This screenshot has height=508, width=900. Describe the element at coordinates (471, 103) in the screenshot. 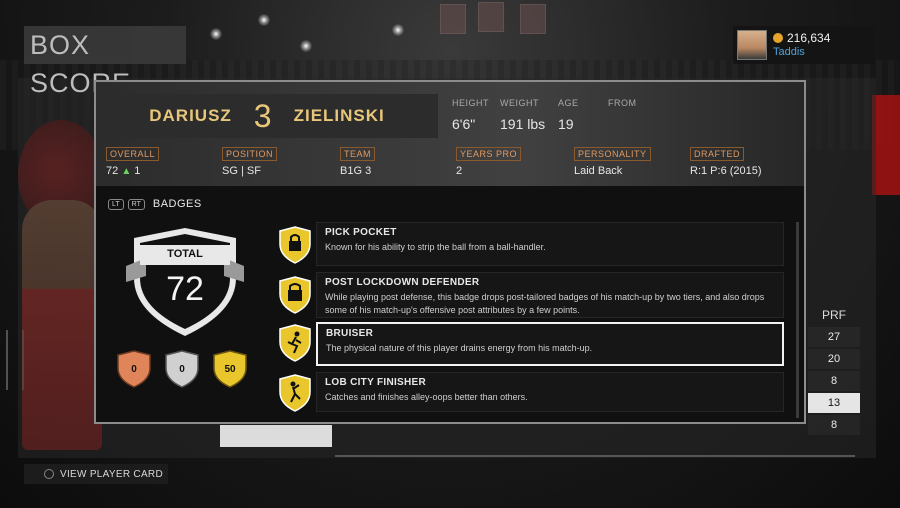

I see `height-label: HEIGHT` at that location.